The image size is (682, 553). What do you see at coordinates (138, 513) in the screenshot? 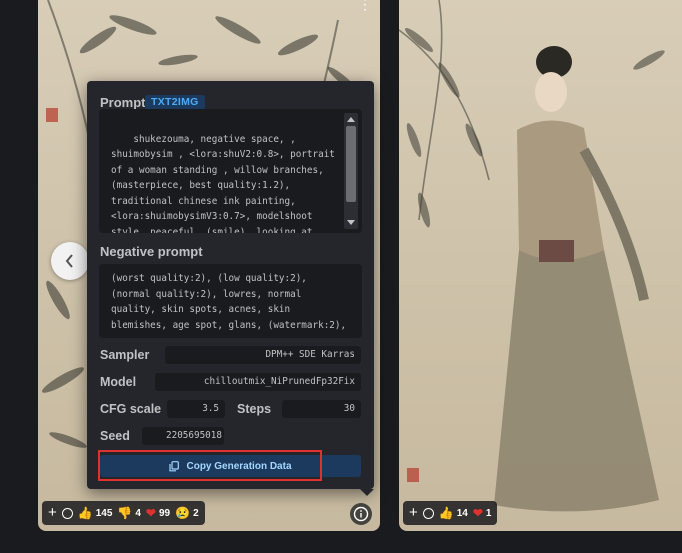
I see `thumbs-down-count: 4` at bounding box center [138, 513].